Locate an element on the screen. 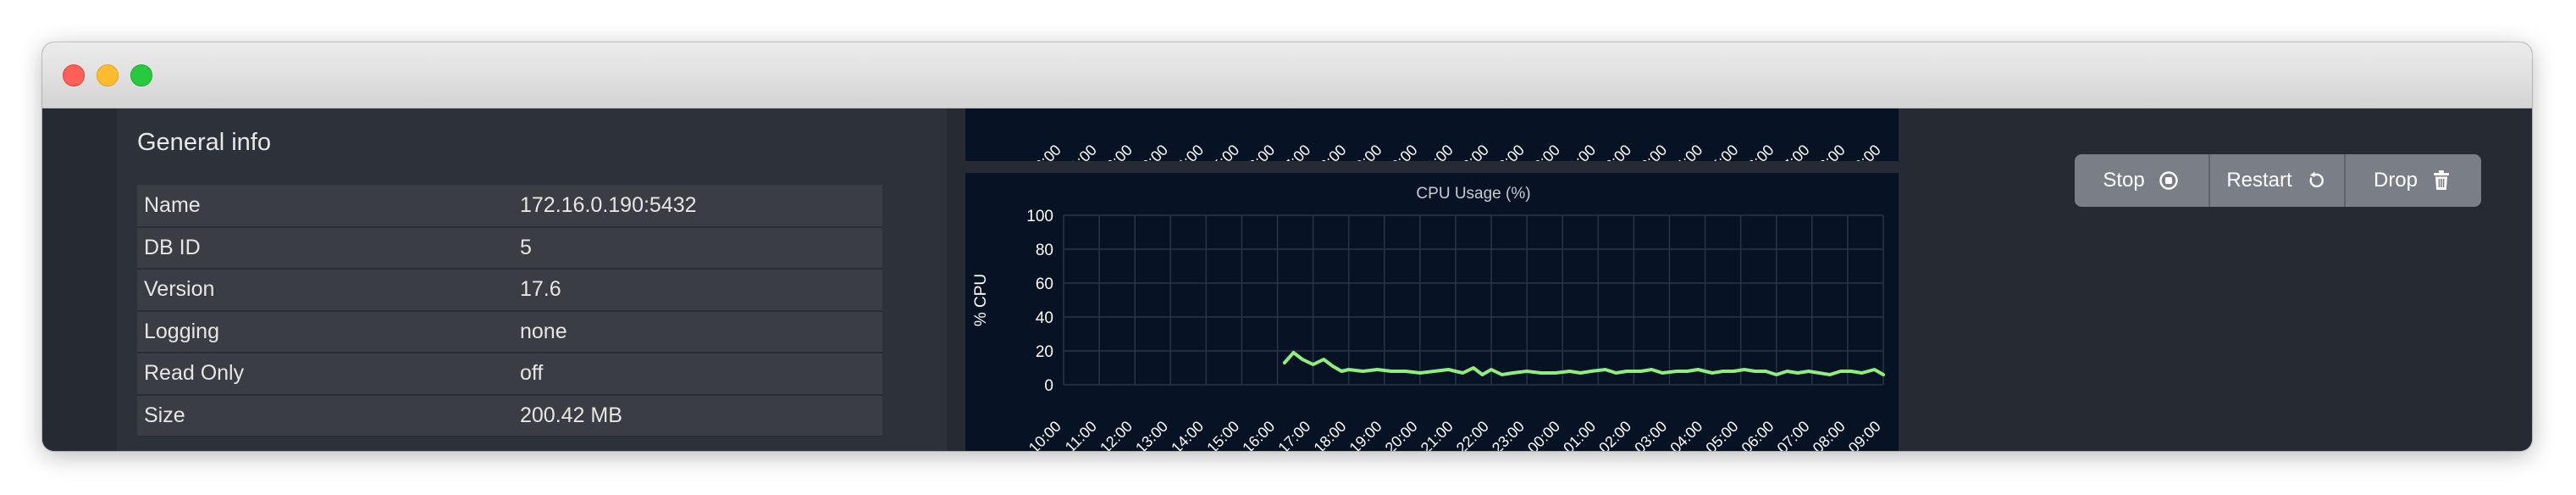  info-row: DB ID 5 is located at coordinates (509, 248).